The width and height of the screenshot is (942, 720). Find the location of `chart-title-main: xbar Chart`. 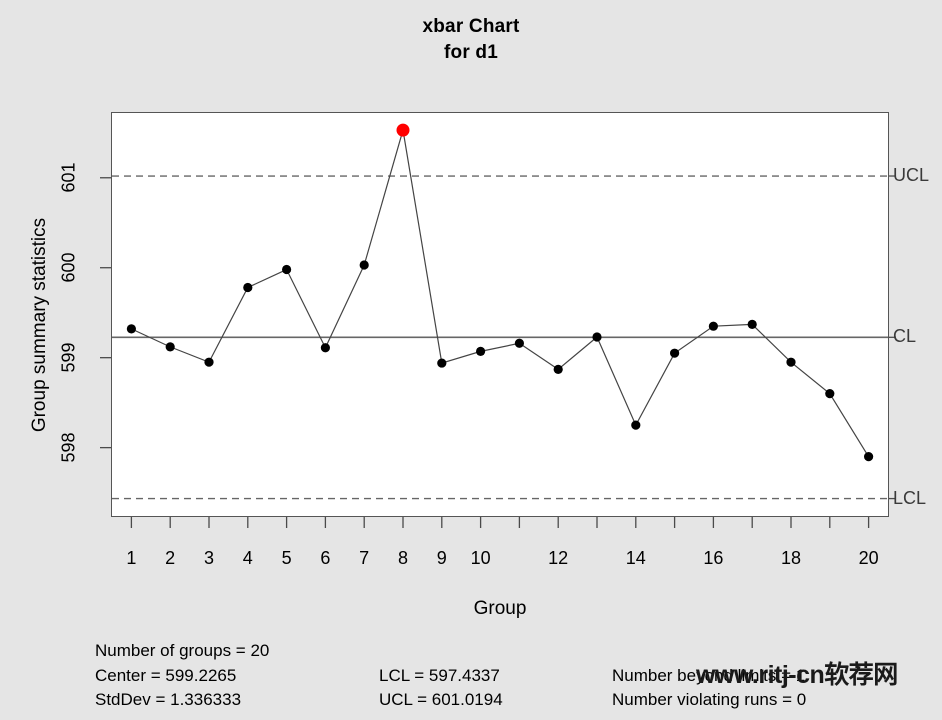

chart-title-main: xbar Chart is located at coordinates (471, 26).